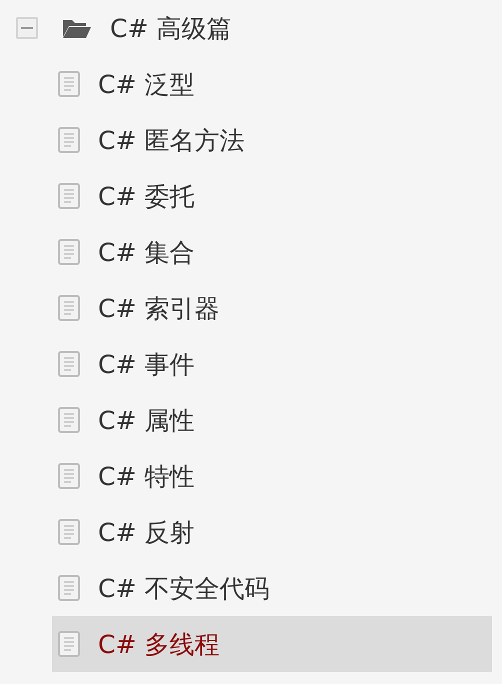  Describe the element at coordinates (27, 28) in the screenshot. I see `collapse-toggle` at that location.